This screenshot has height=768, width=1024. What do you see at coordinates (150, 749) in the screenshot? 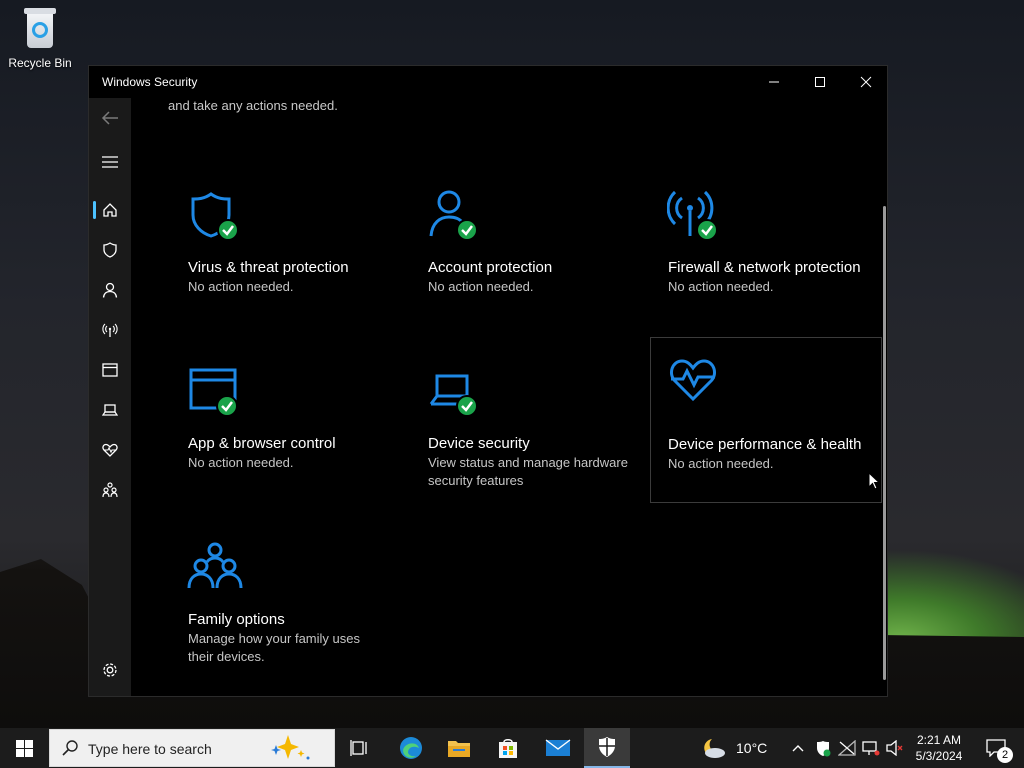
I see `search-placeholder: Type here to search` at bounding box center [150, 749].